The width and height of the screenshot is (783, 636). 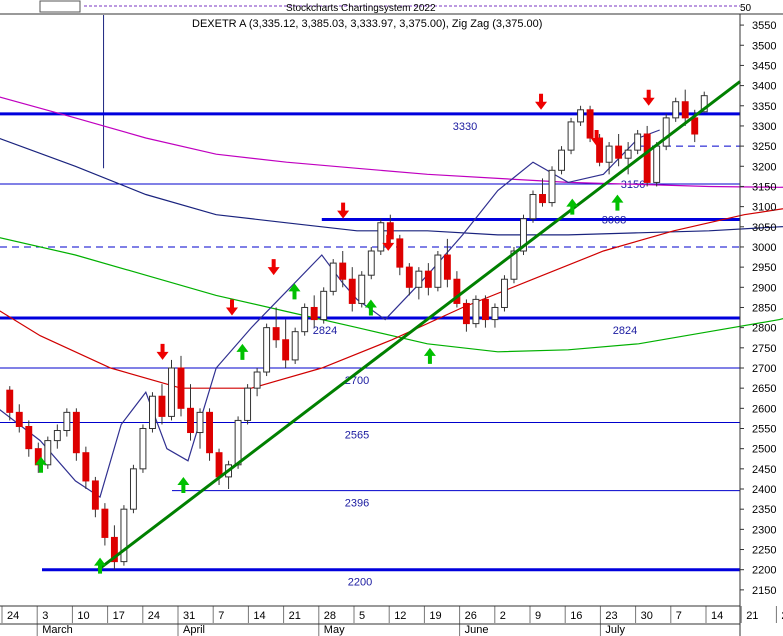 I want to click on y-tick-label: 3400, so click(x=764, y=87).